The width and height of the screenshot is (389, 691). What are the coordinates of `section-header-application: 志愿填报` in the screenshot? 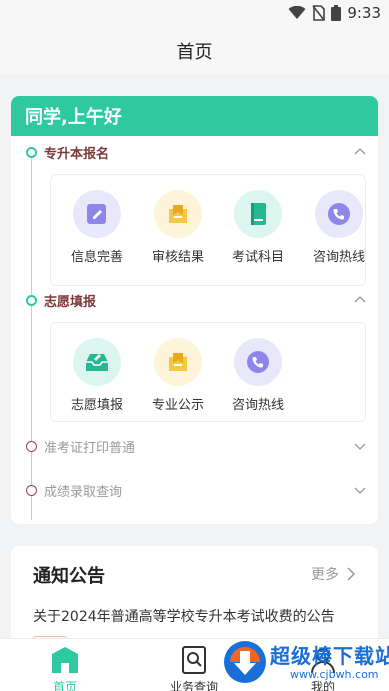 It's located at (194, 300).